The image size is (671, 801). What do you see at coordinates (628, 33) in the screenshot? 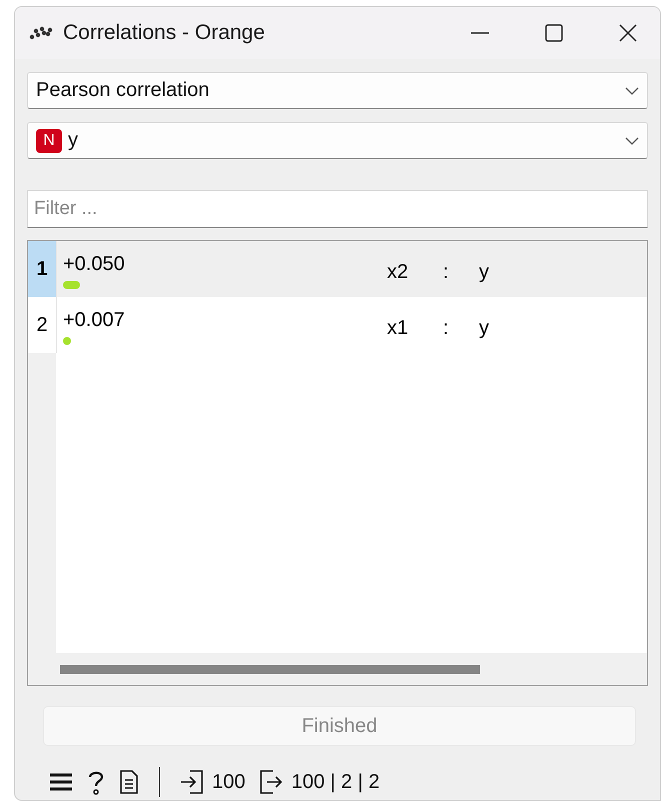
I see `close-icon` at bounding box center [628, 33].